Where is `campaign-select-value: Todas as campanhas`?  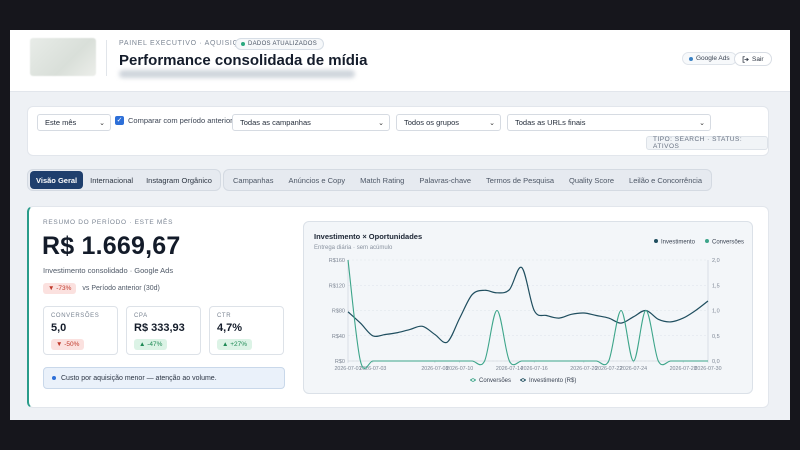 campaign-select-value: Todas as campanhas is located at coordinates (275, 122).